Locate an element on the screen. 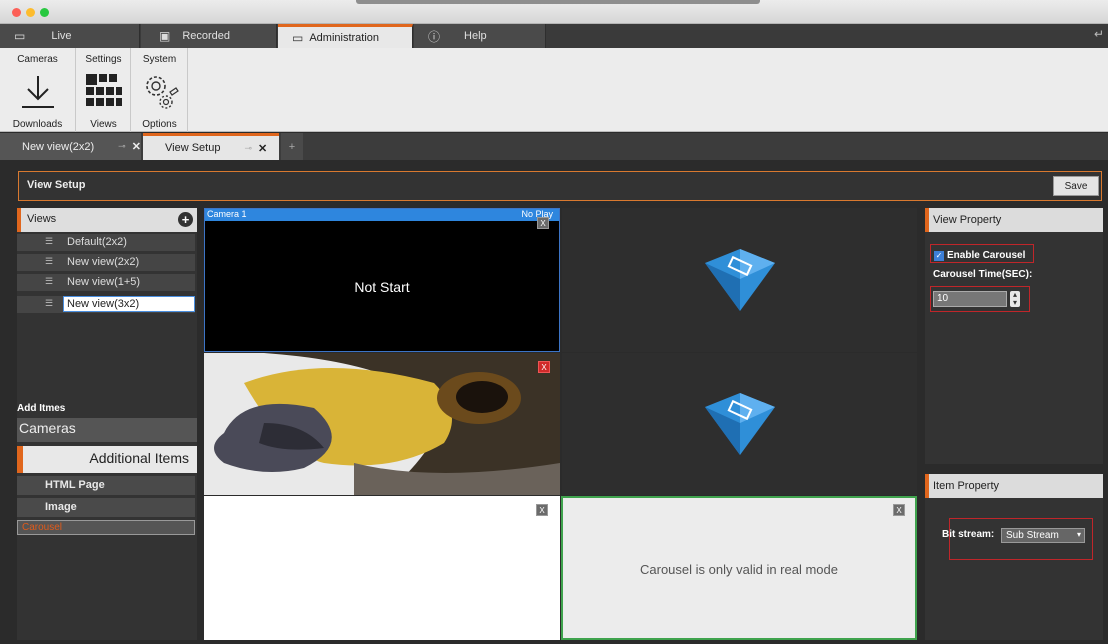  tab-administration-label: Administration is located at coordinates (344, 37).